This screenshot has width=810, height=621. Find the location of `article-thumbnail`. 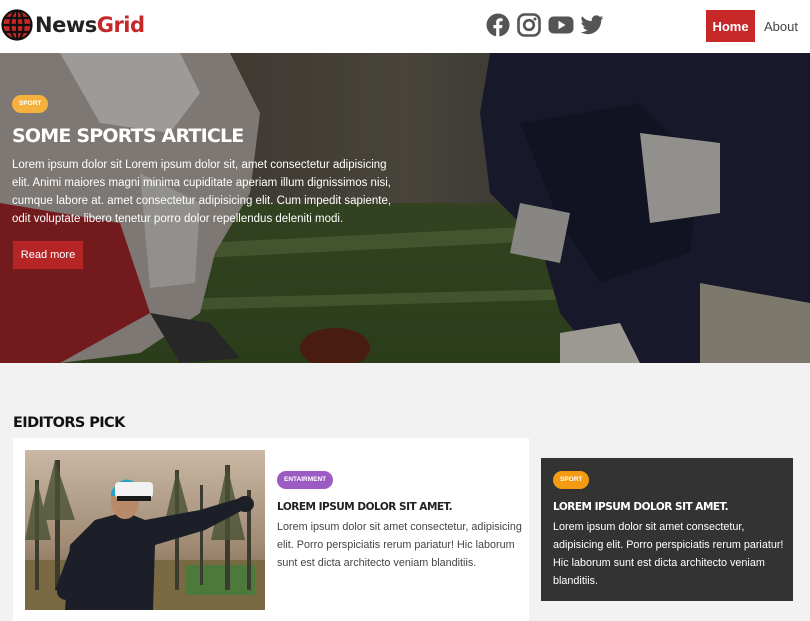

article-thumbnail is located at coordinates (145, 530).